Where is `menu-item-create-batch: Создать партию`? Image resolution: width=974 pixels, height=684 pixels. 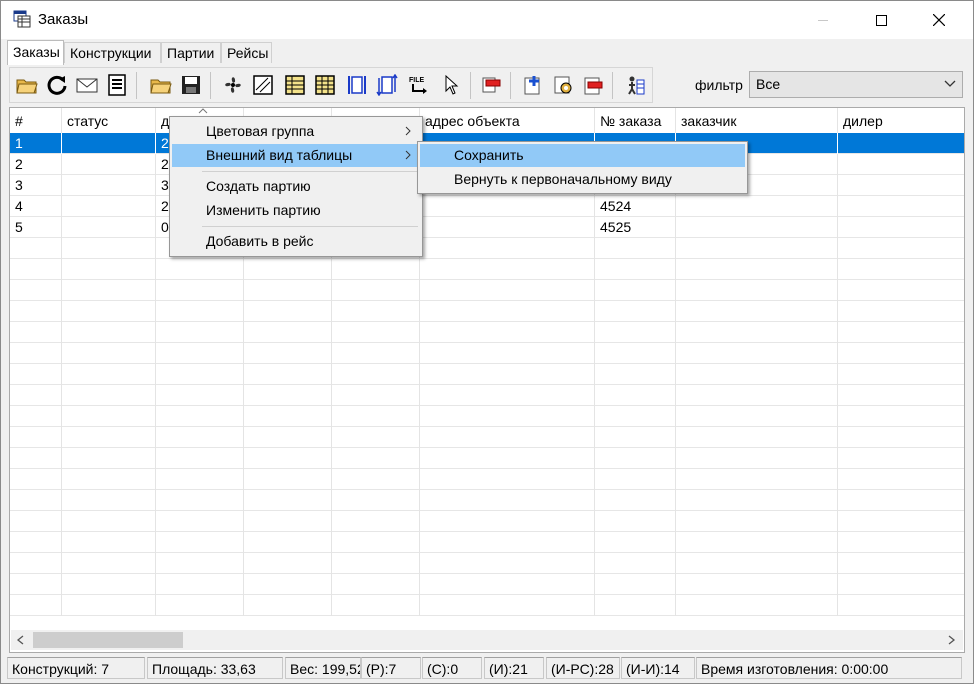 menu-item-create-batch: Создать партию is located at coordinates (296, 186).